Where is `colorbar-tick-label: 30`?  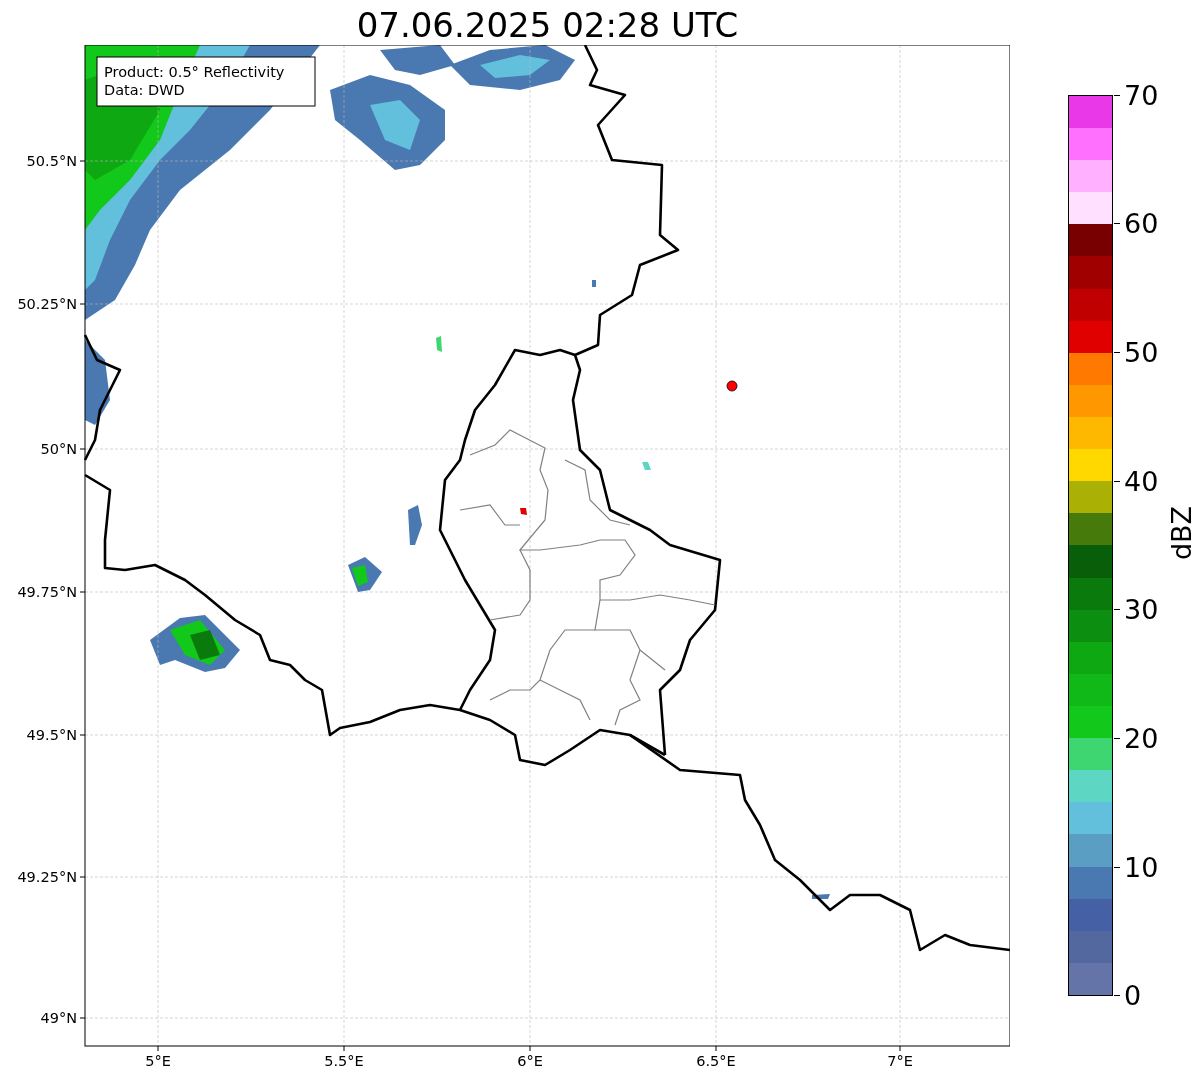
colorbar-tick-label: 30 is located at coordinates (1141, 610).